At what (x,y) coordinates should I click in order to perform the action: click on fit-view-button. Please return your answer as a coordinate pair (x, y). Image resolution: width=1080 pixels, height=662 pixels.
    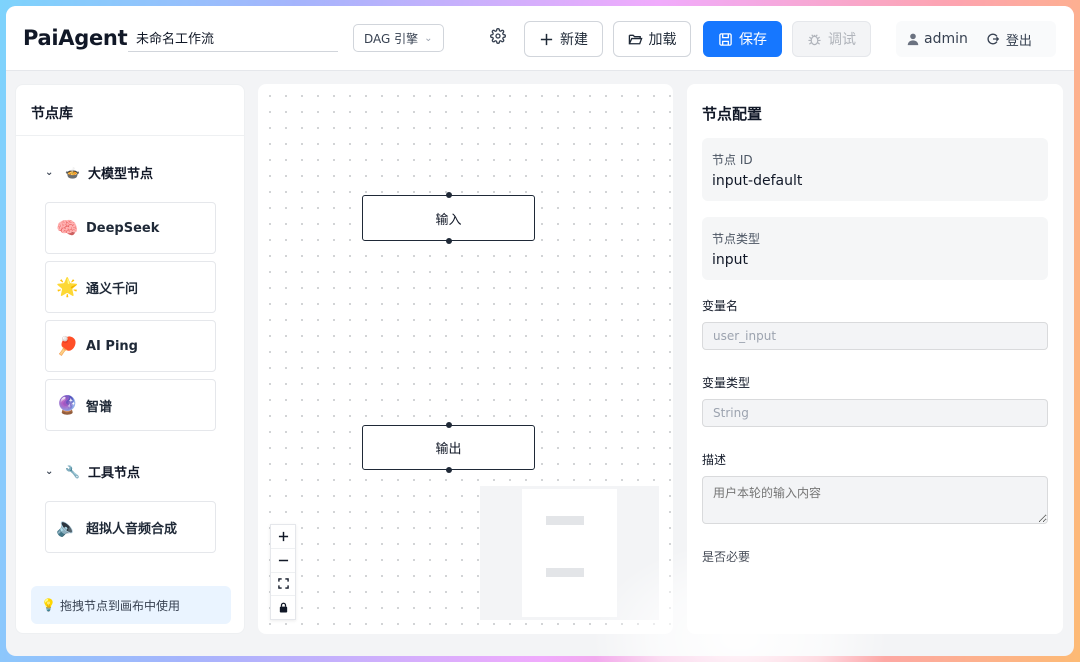
    Looking at the image, I should click on (283, 585).